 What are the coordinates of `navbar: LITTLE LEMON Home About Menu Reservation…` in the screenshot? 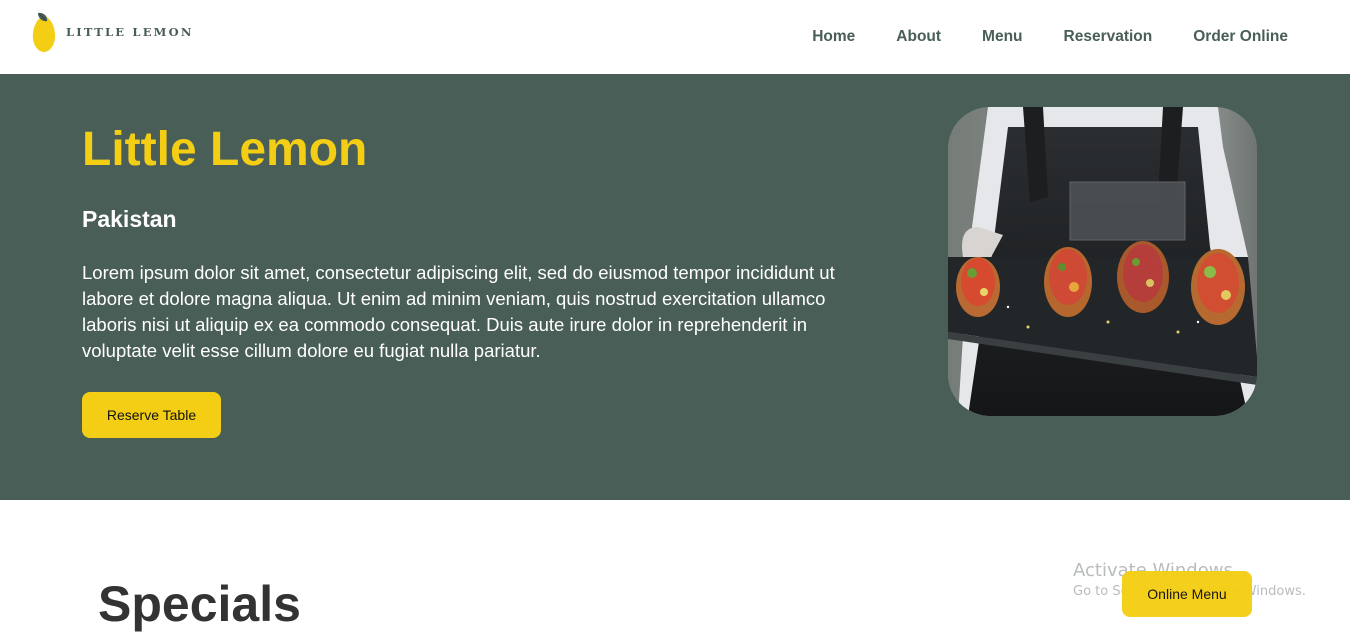 It's located at (675, 37).